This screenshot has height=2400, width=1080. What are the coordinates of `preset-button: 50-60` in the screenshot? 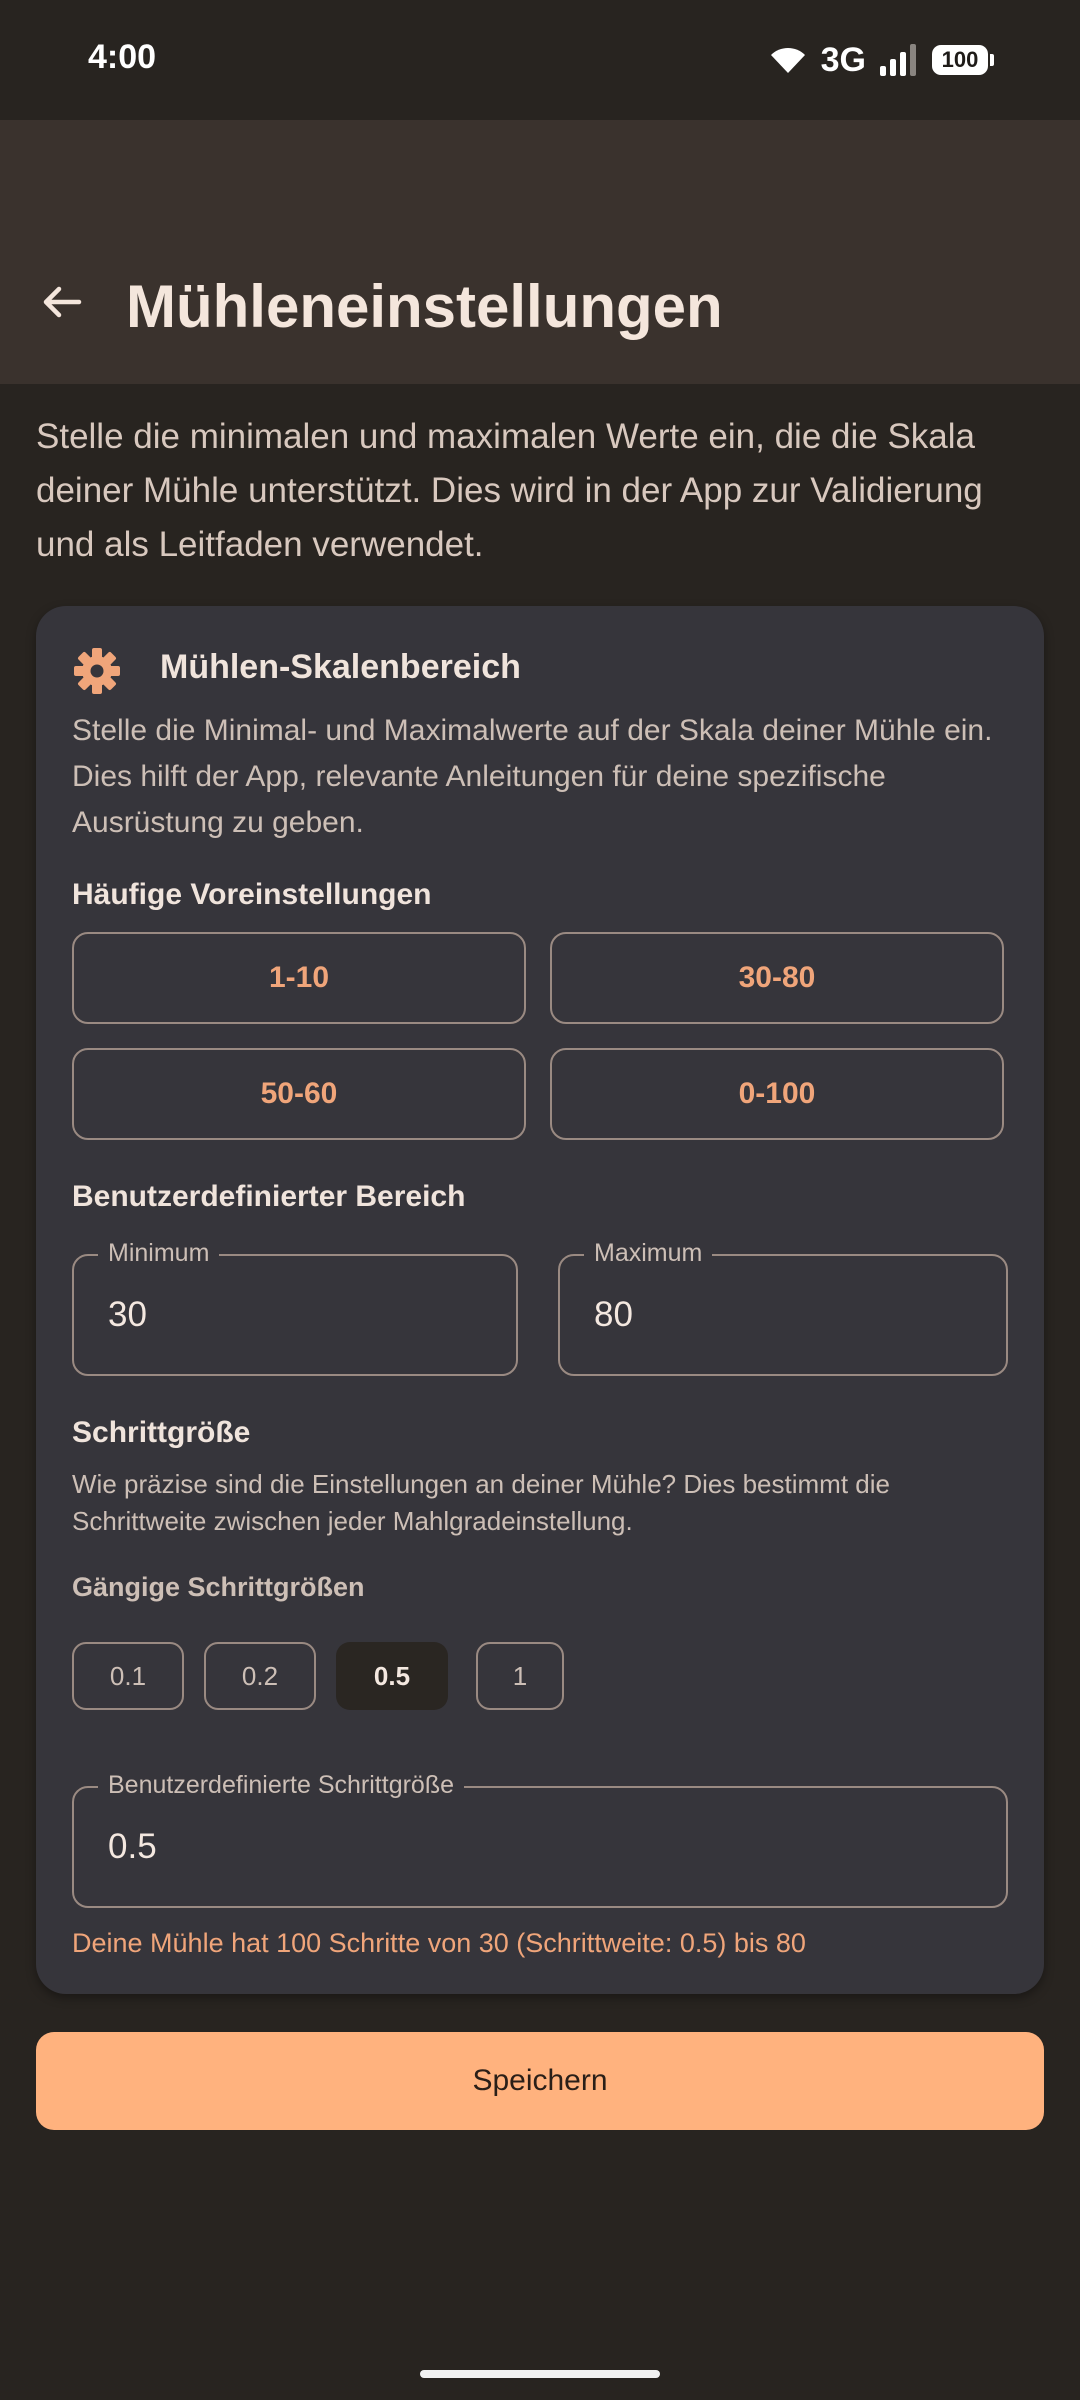 It's located at (299, 1094).